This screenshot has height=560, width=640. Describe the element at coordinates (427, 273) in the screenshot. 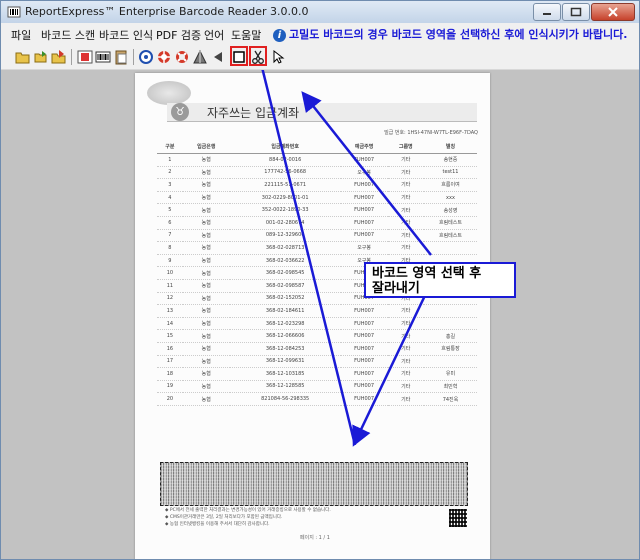

I see `callout-line: 바코드 영역 선택 후` at that location.